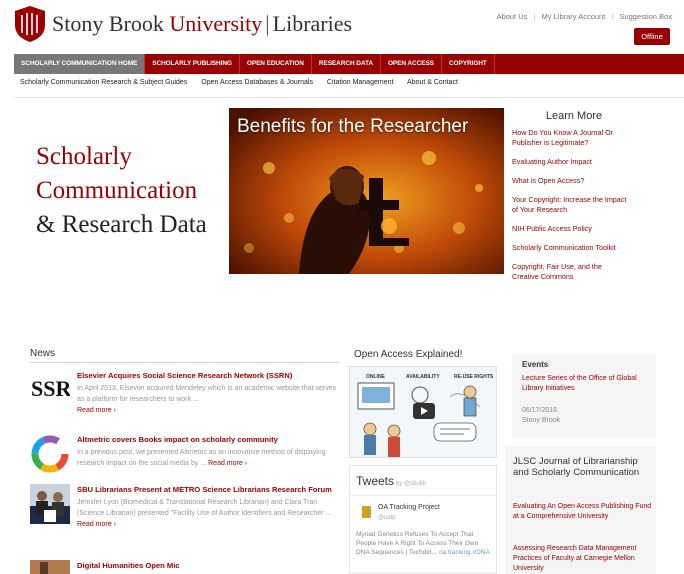  Describe the element at coordinates (535, 364) in the screenshot. I see `events-heading: Events` at that location.